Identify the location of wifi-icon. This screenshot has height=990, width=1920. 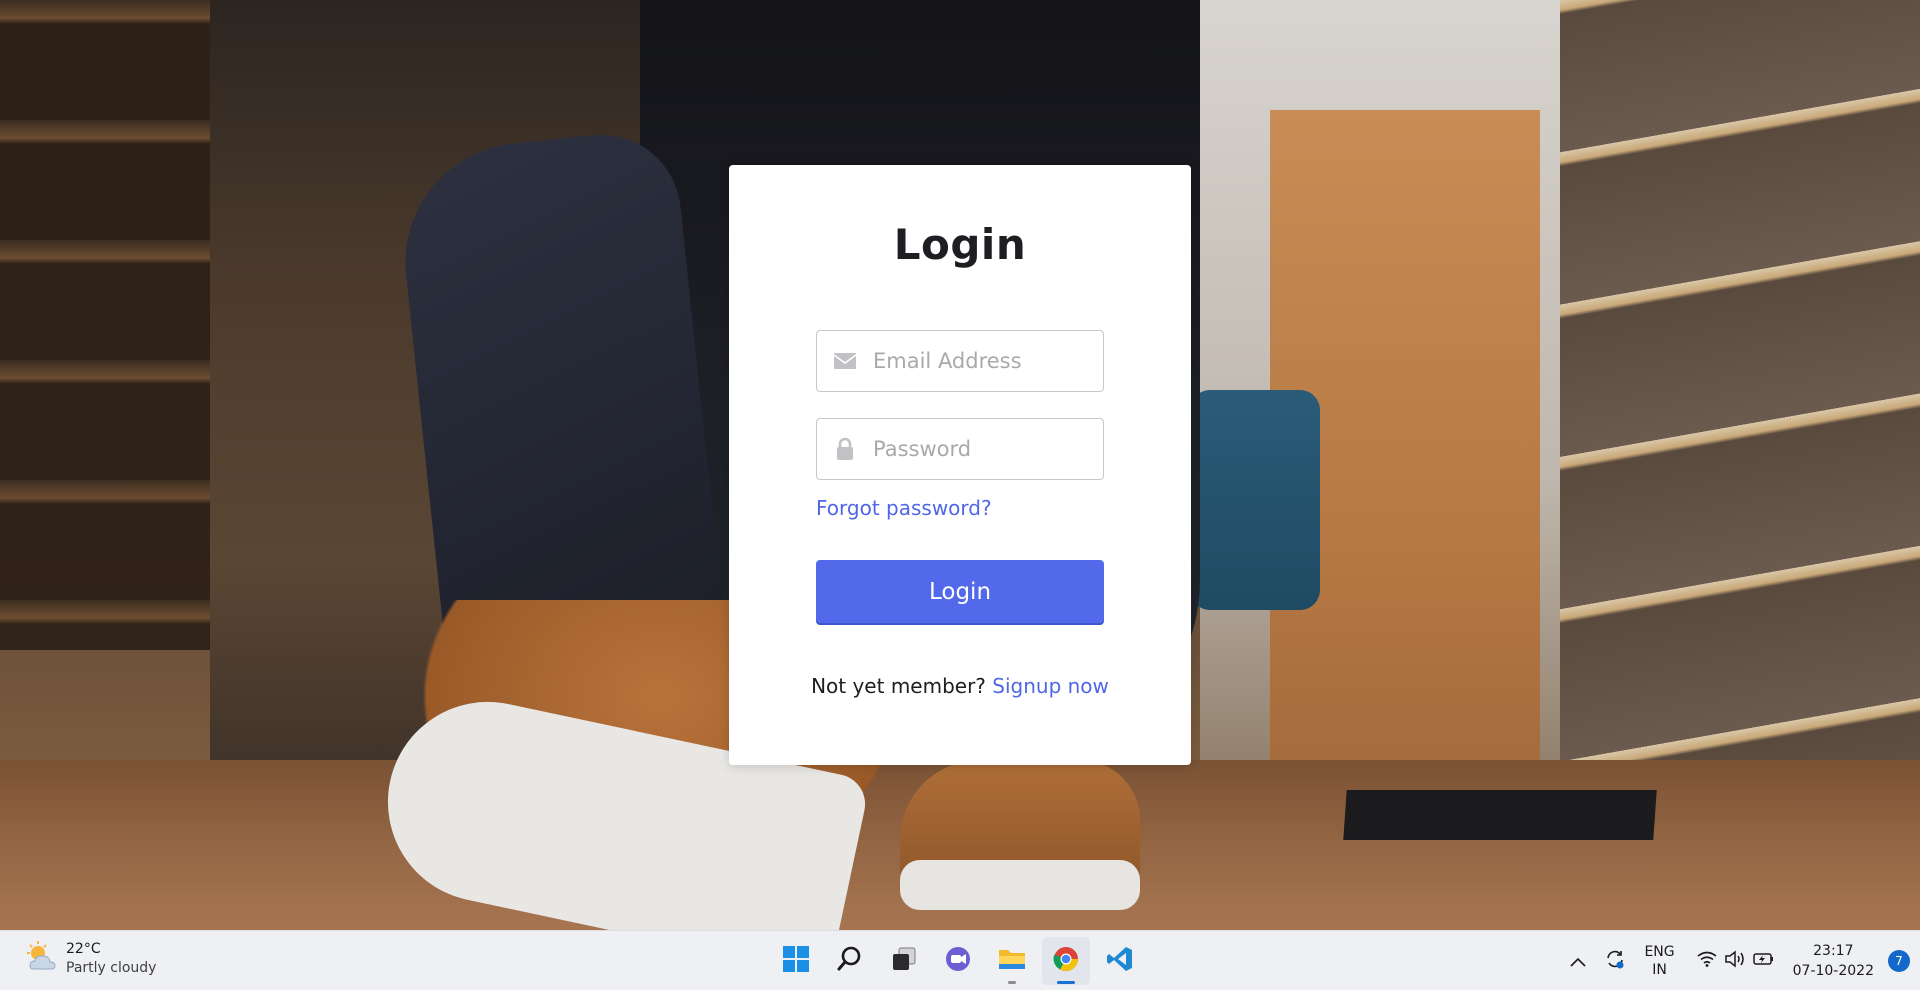
(1707, 961).